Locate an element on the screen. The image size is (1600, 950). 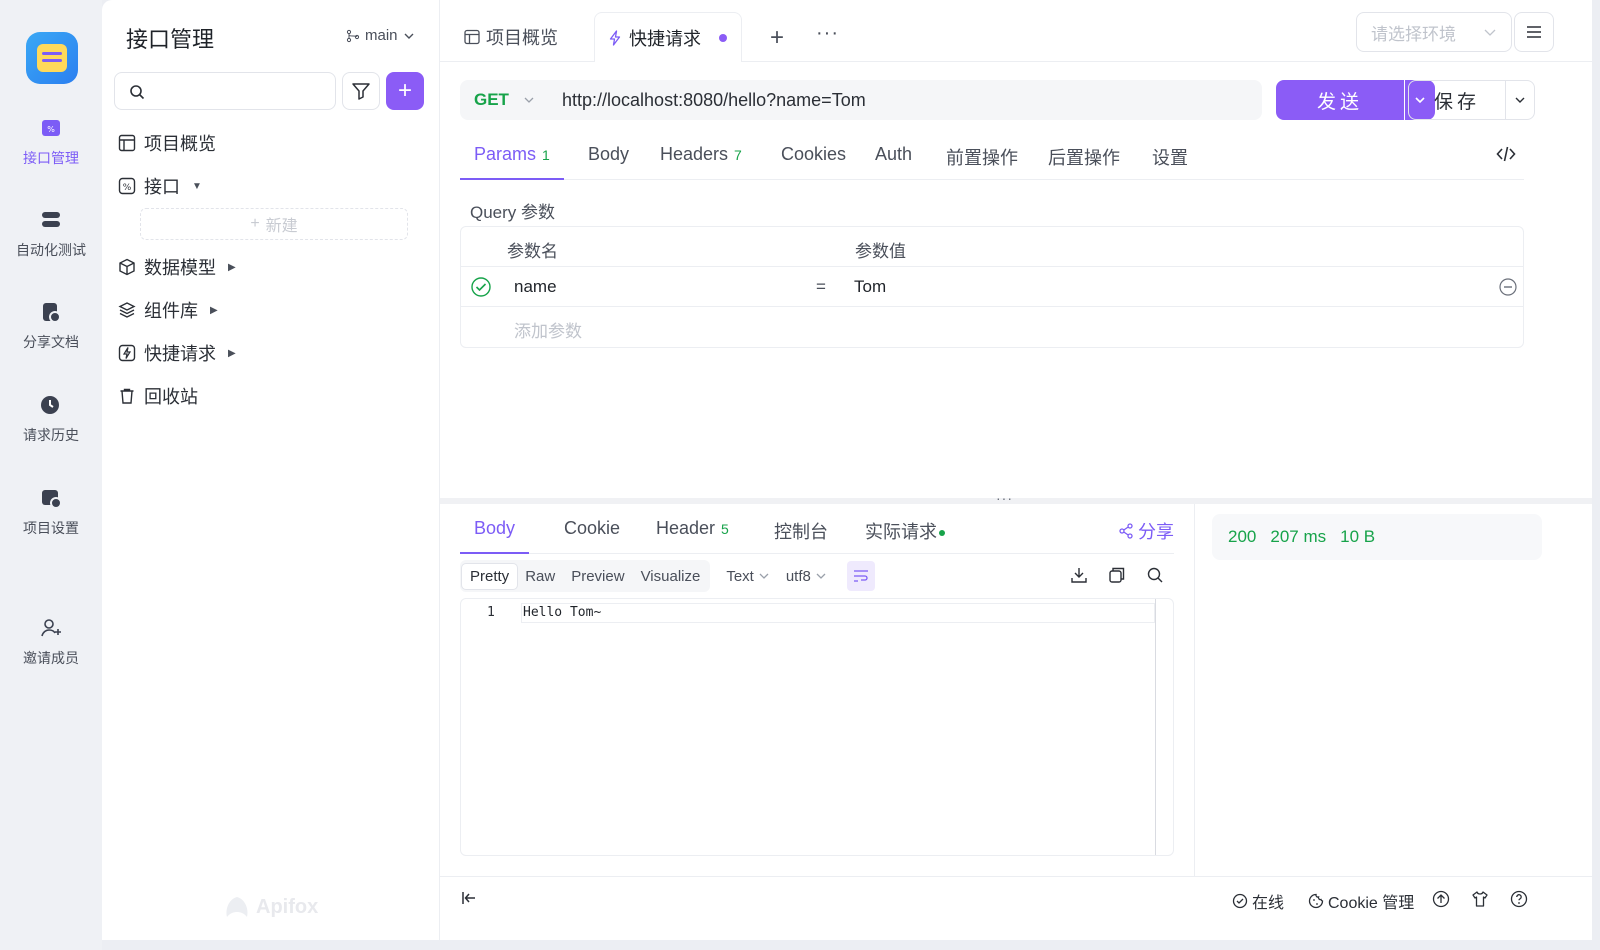
tab-label: Params is located at coordinates (505, 154).